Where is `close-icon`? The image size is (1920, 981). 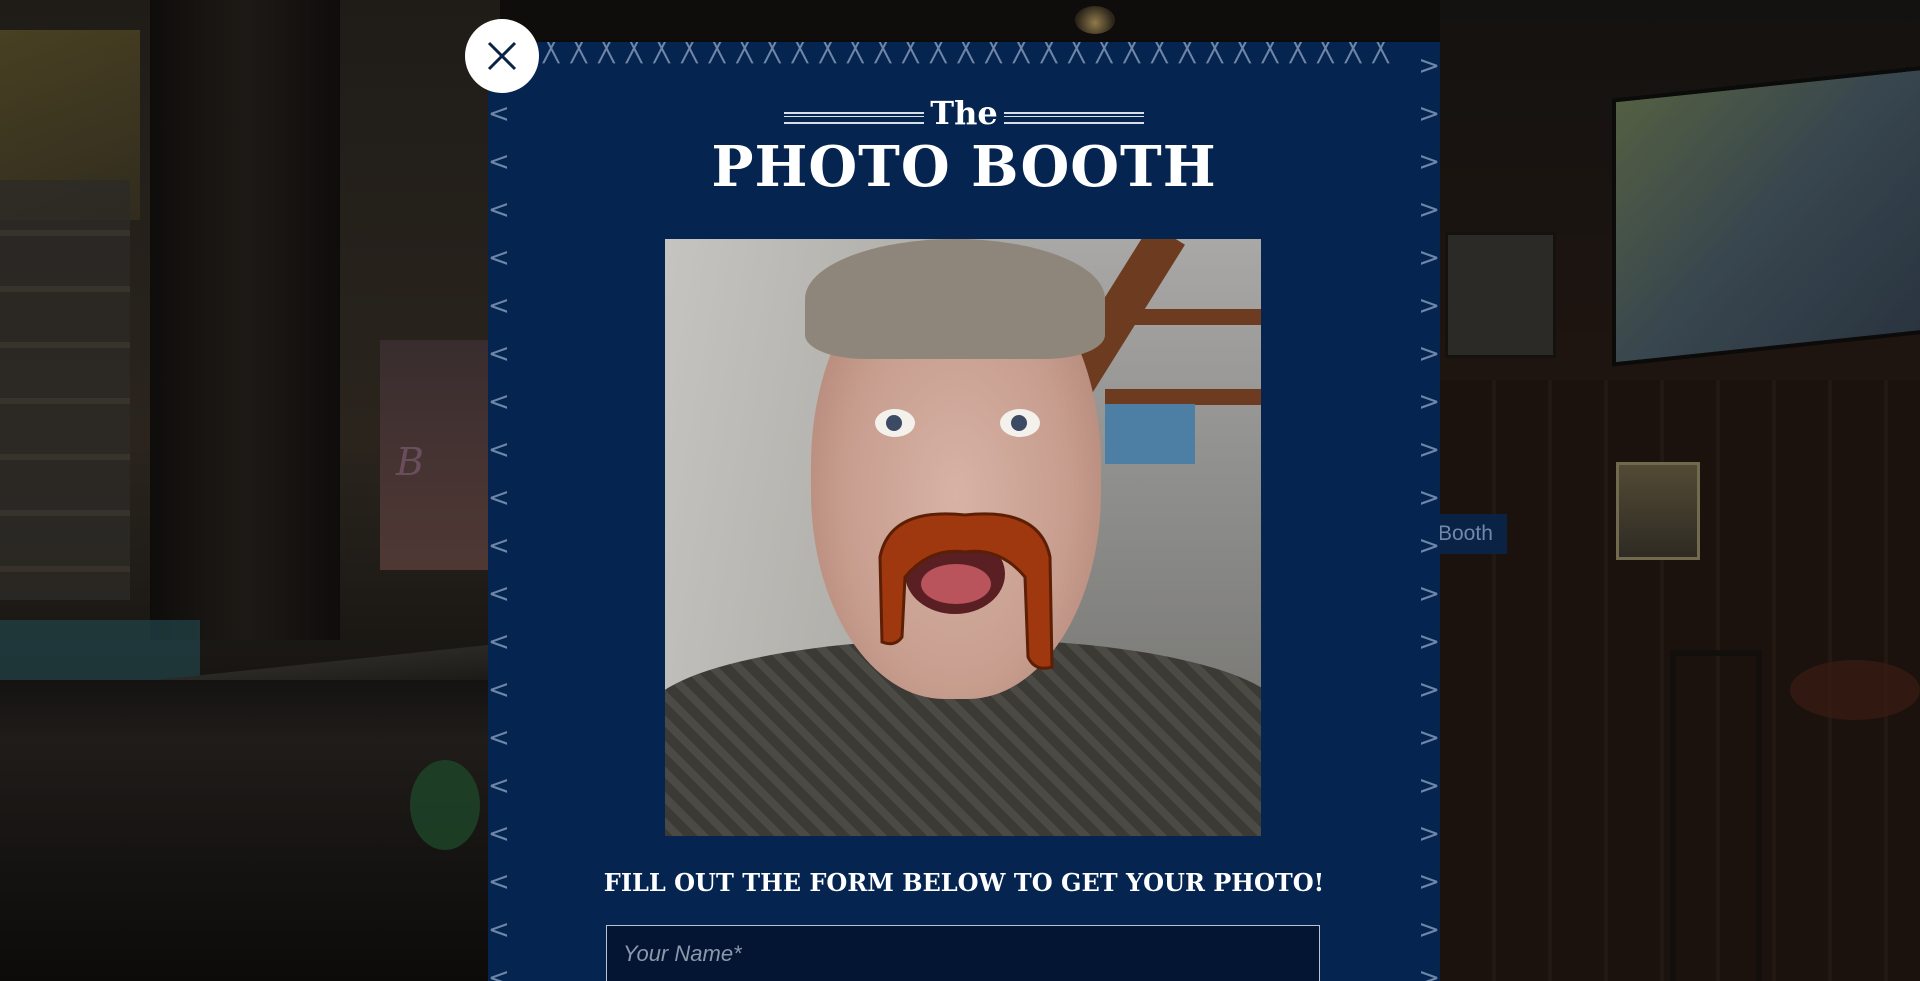
close-icon is located at coordinates (502, 56).